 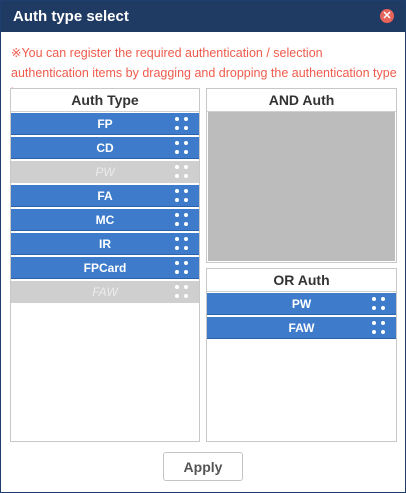 I want to click on item-label: FP, so click(x=105, y=124).